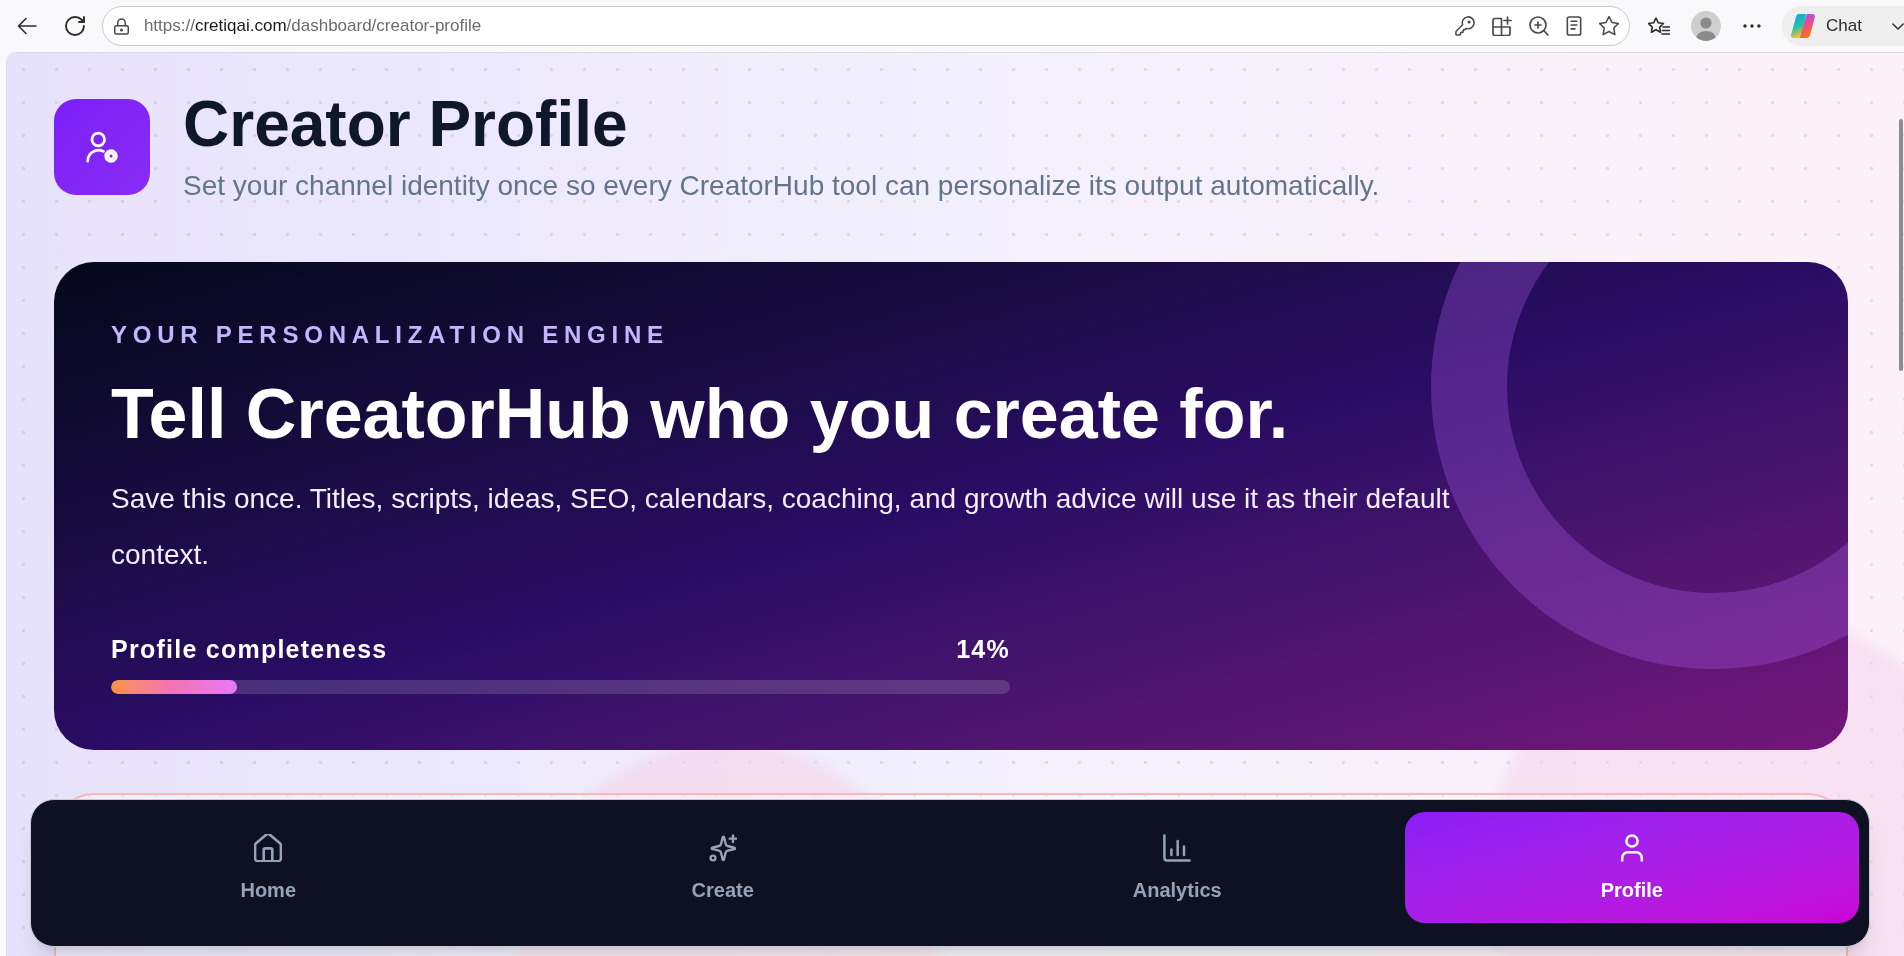  What do you see at coordinates (27, 26) in the screenshot?
I see `back-icon` at bounding box center [27, 26].